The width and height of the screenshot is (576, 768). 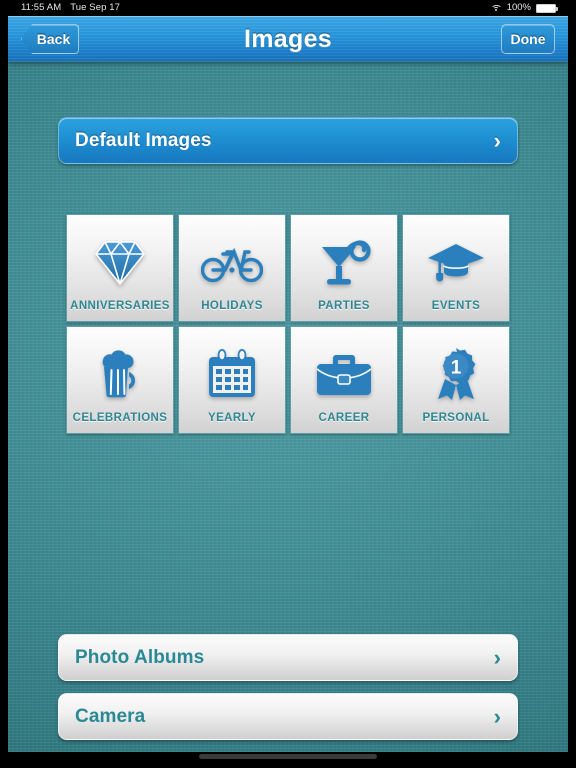 What do you see at coordinates (344, 374) in the screenshot?
I see `briefcase-icon` at bounding box center [344, 374].